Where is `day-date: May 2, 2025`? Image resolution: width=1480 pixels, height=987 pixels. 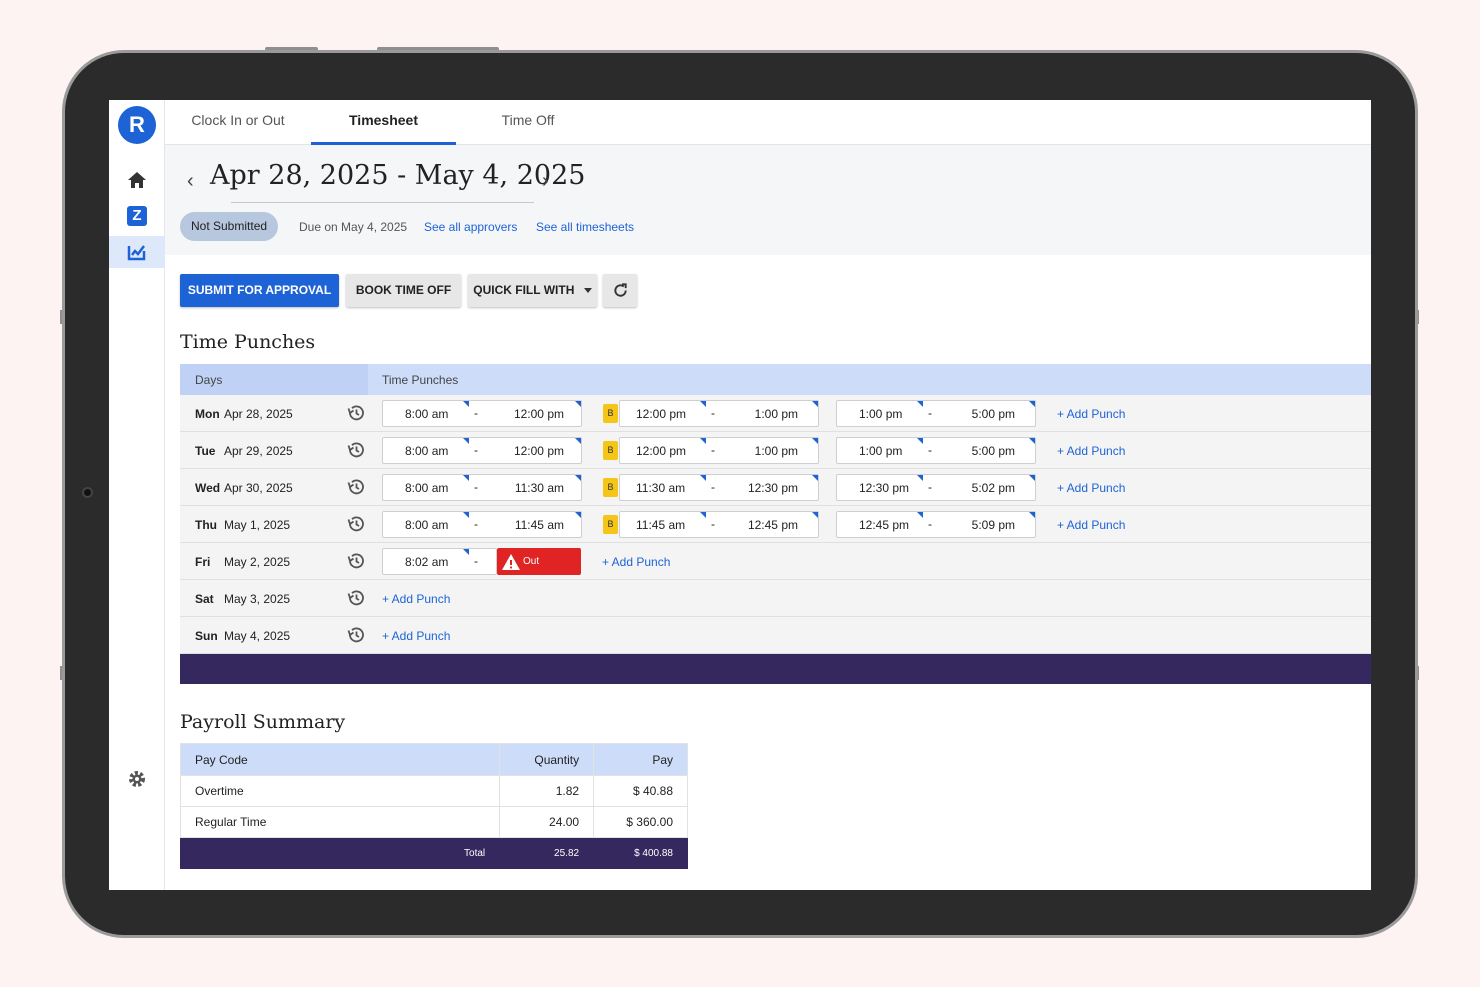
day-date: May 2, 2025 is located at coordinates (257, 562).